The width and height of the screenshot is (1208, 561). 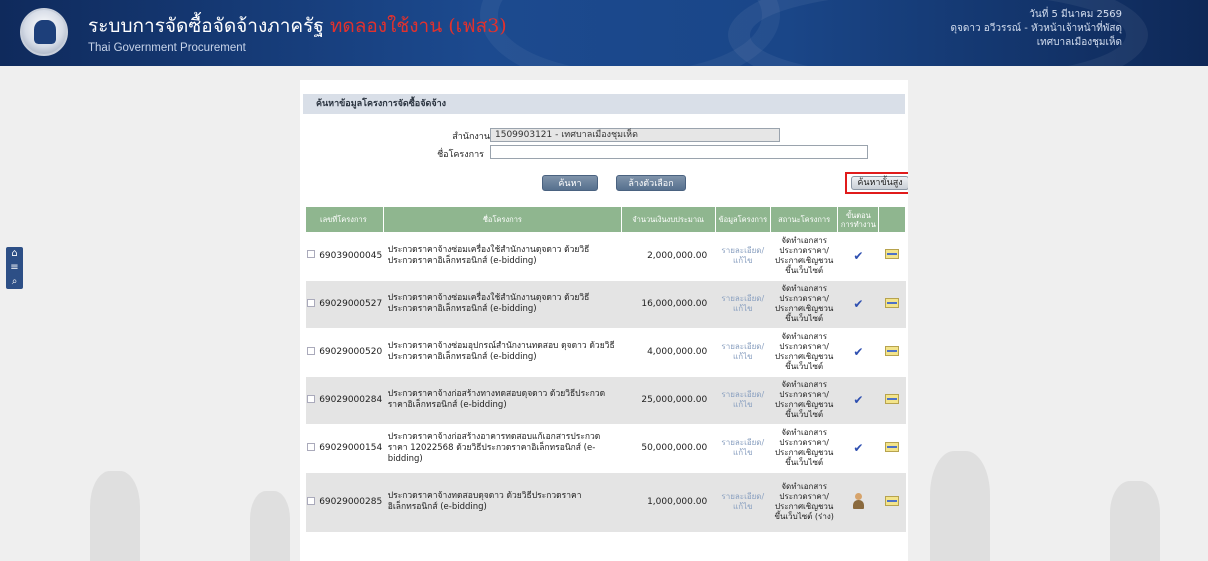 What do you see at coordinates (668, 304) in the screenshot?
I see `project-amount: 16,000,000.00` at bounding box center [668, 304].